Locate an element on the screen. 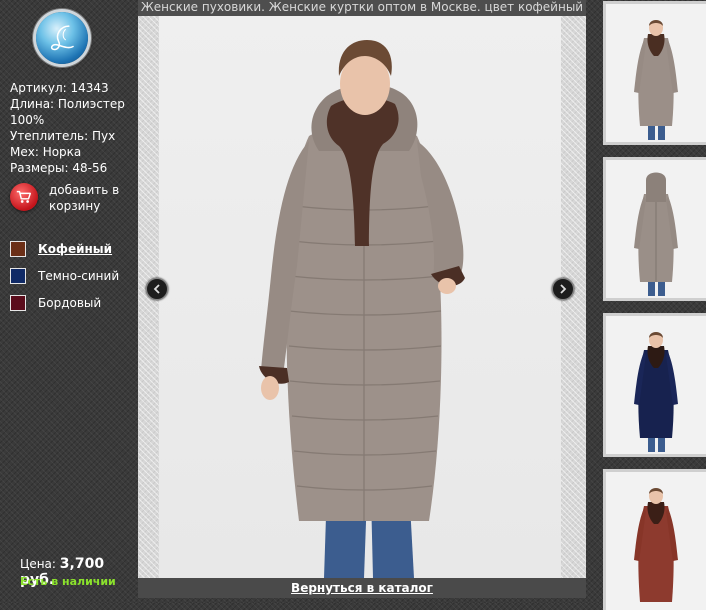 Image resolution: width=706 pixels, height=610 pixels. color-label: Бордовый is located at coordinates (70, 303).